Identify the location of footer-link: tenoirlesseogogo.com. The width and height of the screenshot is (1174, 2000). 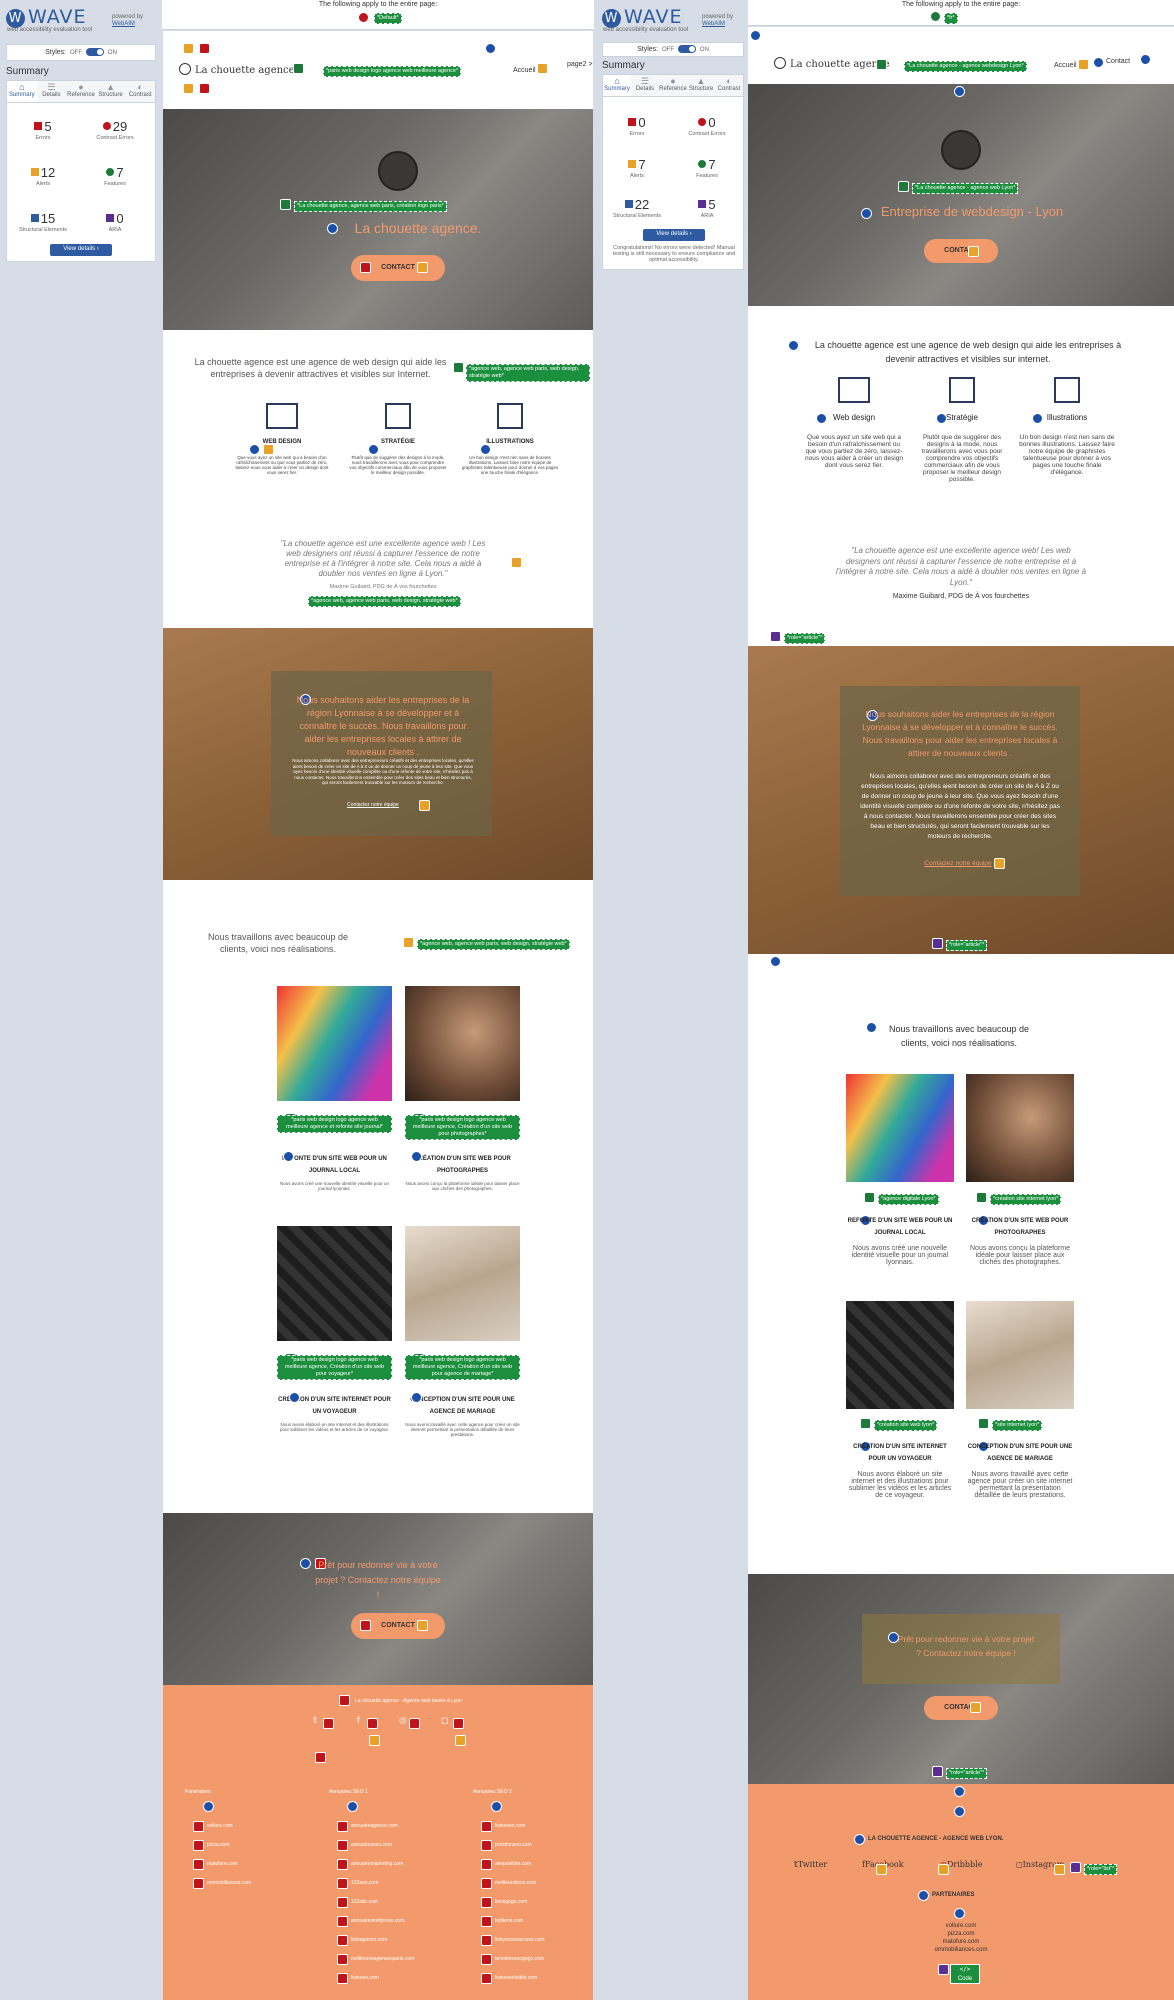
(532, 1959).